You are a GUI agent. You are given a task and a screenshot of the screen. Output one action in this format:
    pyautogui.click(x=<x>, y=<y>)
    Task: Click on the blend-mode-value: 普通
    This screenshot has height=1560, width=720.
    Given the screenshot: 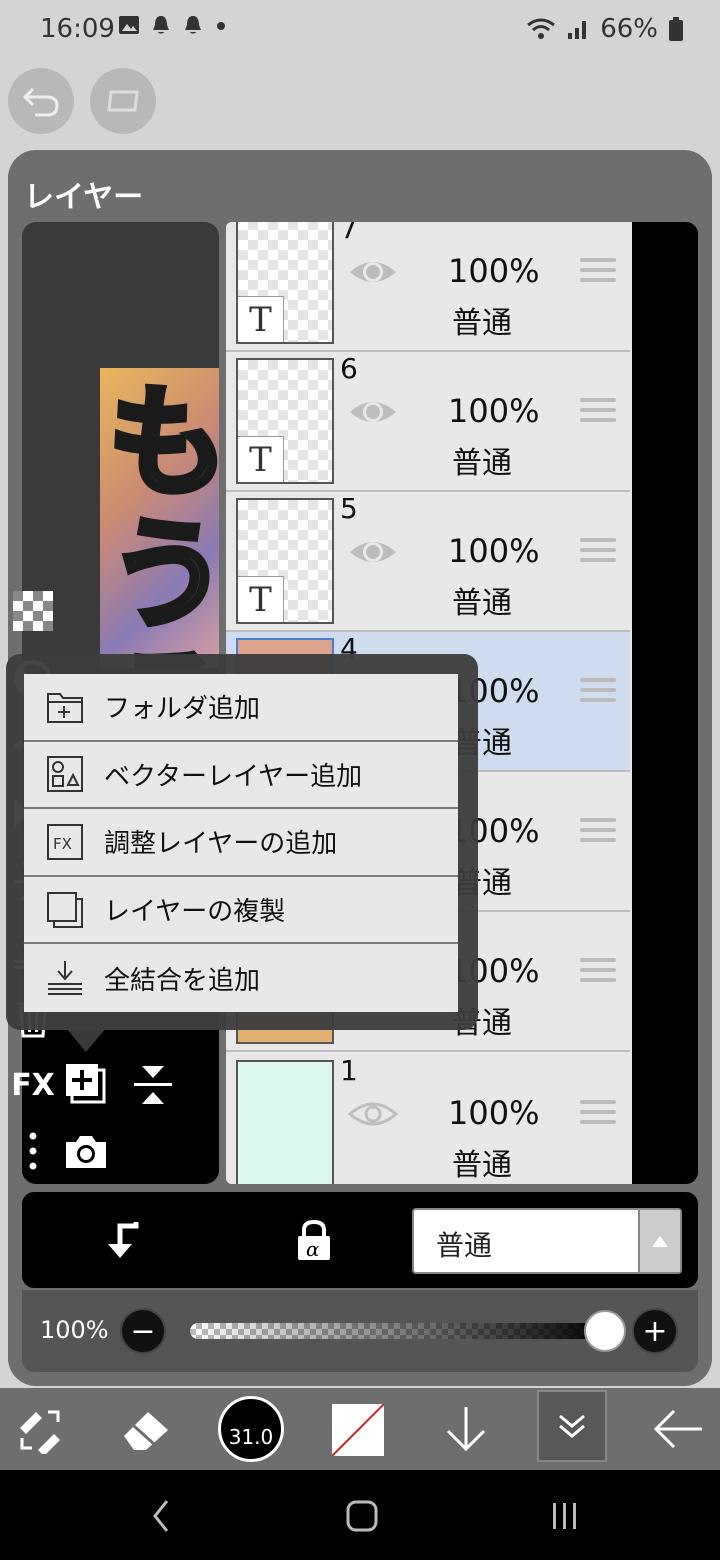 What is the action you would take?
    pyautogui.click(x=464, y=1245)
    